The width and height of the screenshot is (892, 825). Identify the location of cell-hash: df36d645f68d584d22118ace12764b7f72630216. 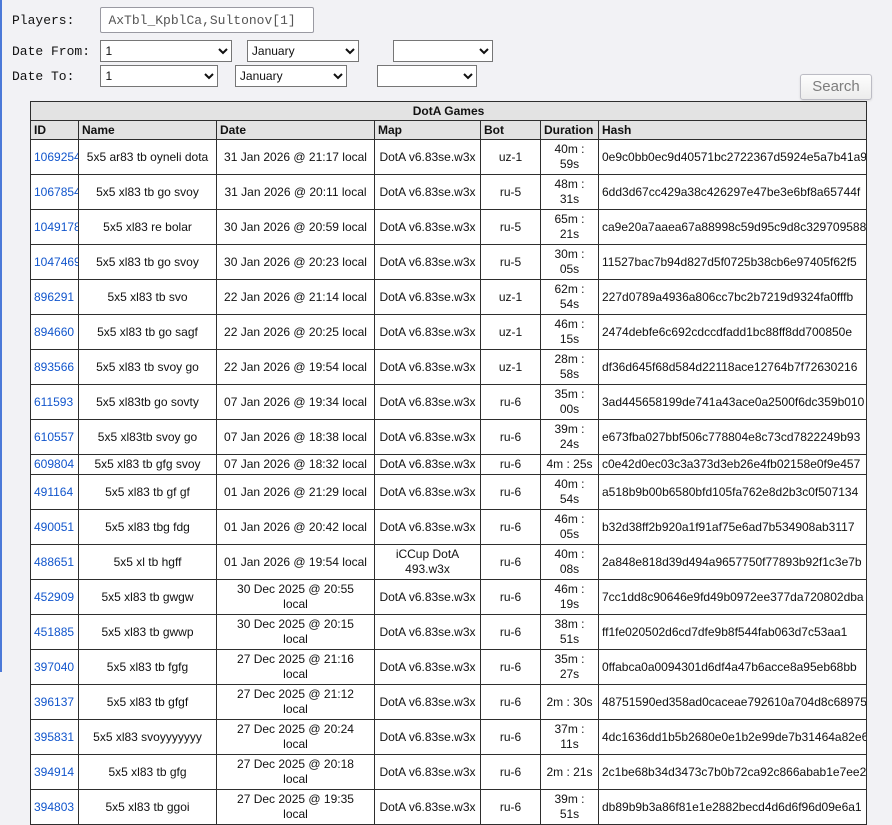
(732, 367).